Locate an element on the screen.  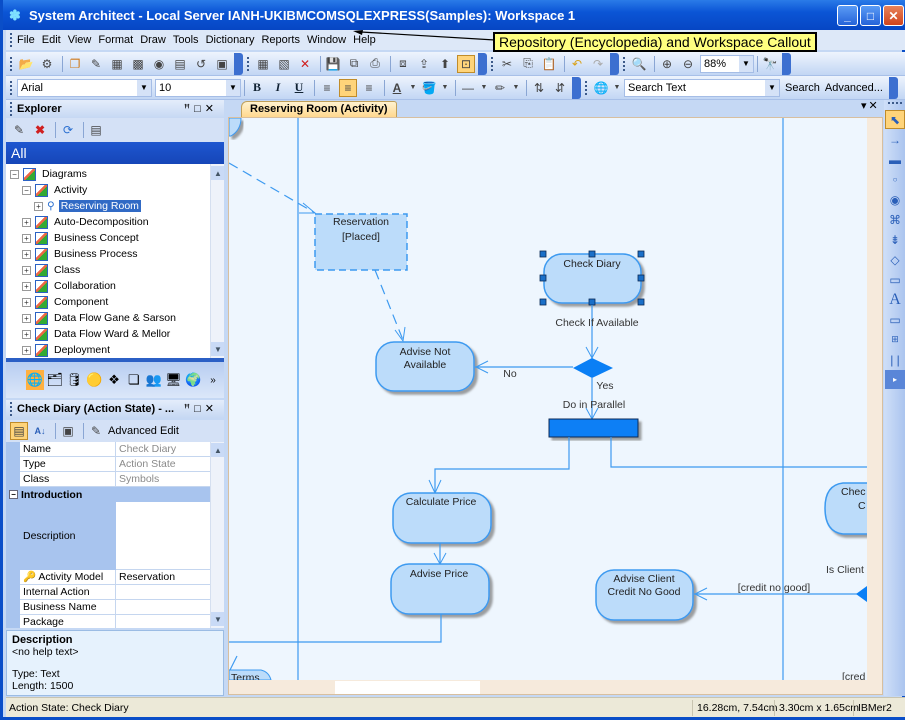
windows-icon: ❏ is located at coordinates (134, 380).